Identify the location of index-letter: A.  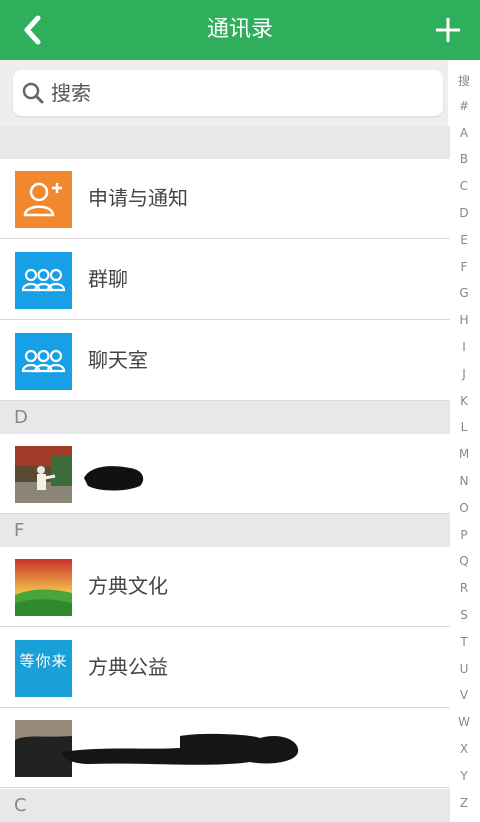
(464, 133).